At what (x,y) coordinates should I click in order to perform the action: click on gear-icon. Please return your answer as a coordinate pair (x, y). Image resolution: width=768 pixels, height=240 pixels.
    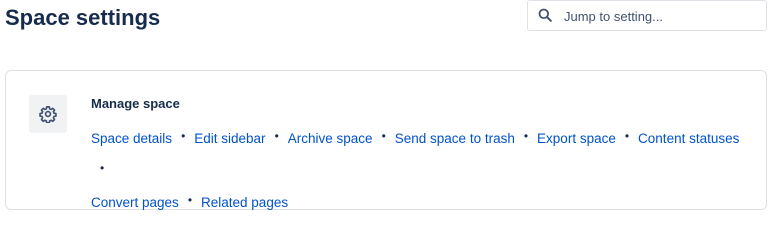
    Looking at the image, I should click on (48, 114).